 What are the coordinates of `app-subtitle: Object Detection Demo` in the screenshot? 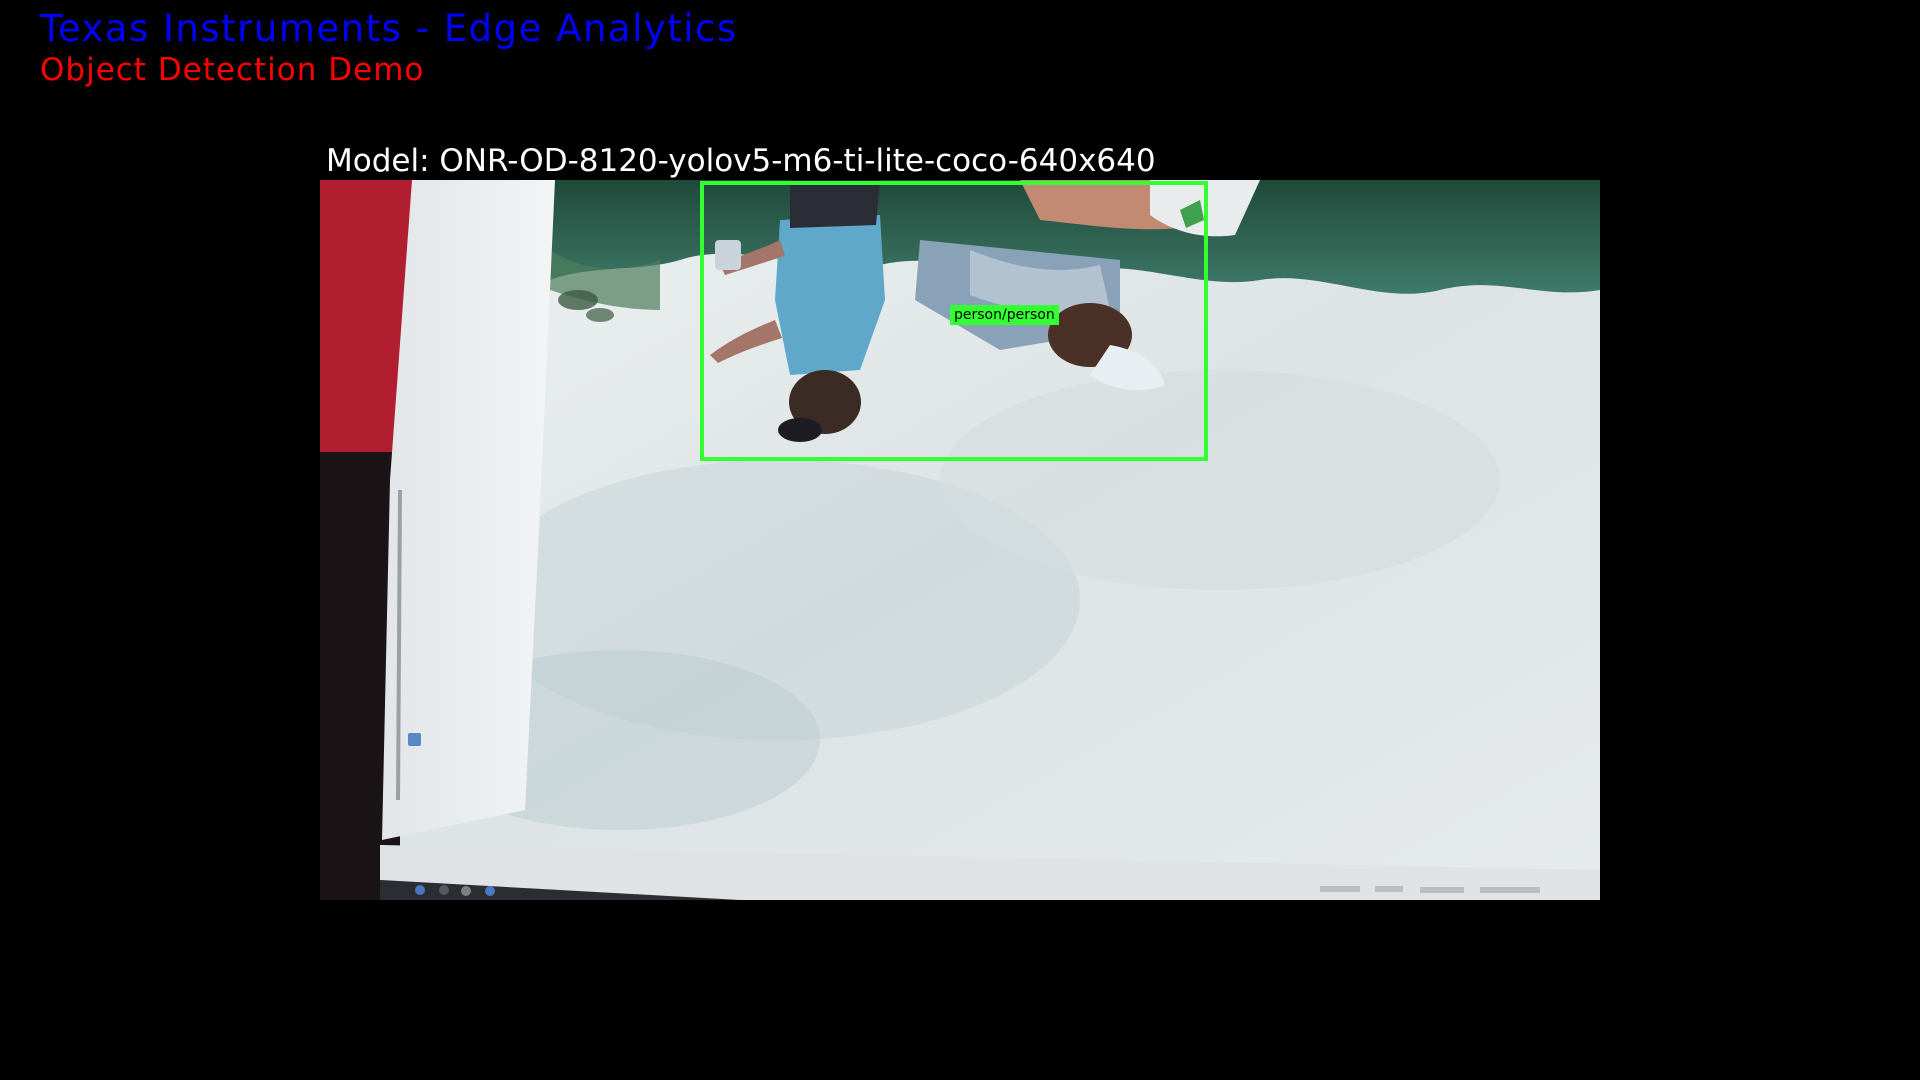 It's located at (232, 70).